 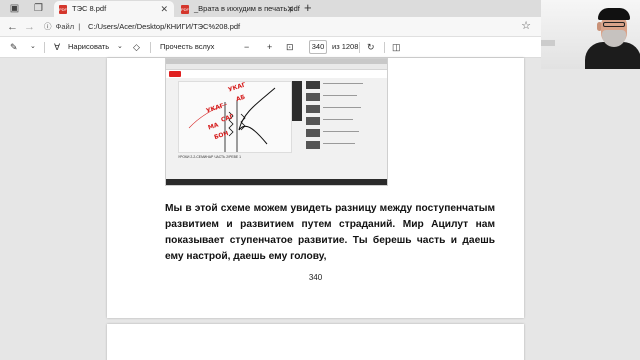 What do you see at coordinates (590, 214) in the screenshot?
I see `side-panel-background` at bounding box center [590, 214].